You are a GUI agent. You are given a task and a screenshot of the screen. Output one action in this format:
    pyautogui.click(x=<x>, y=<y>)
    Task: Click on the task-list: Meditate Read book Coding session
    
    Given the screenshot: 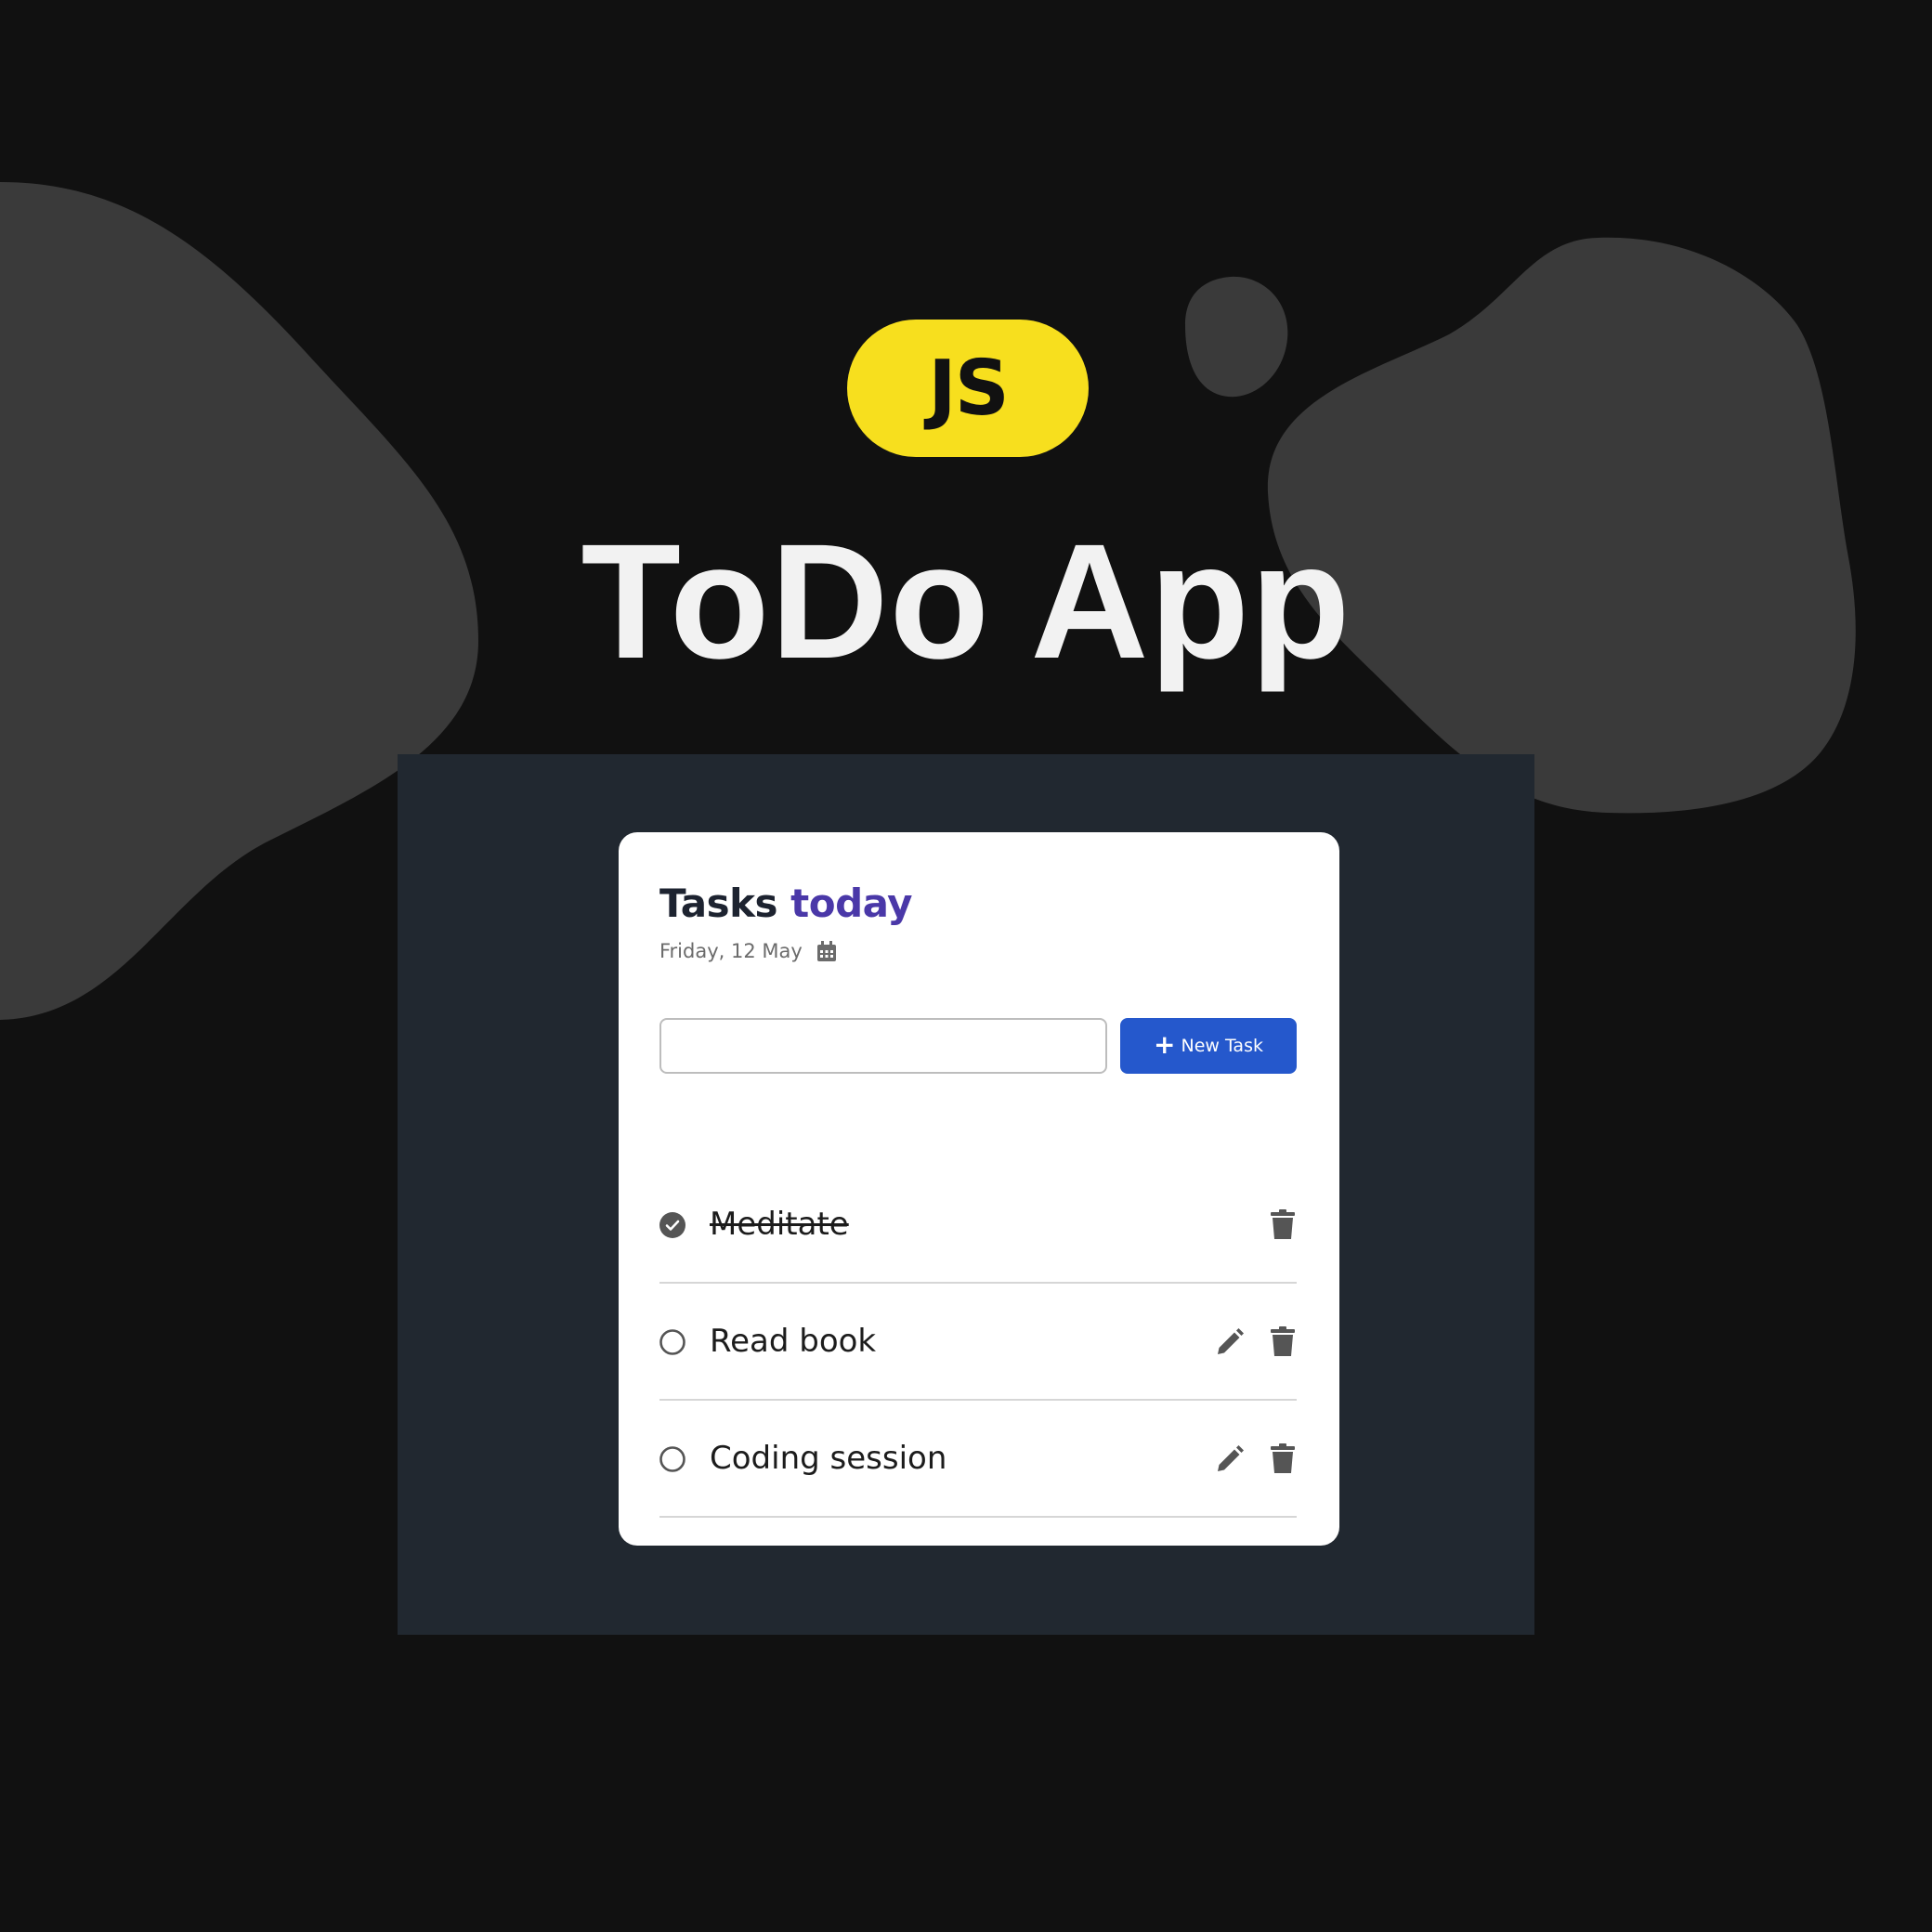 What is the action you would take?
    pyautogui.click(x=978, y=1342)
    